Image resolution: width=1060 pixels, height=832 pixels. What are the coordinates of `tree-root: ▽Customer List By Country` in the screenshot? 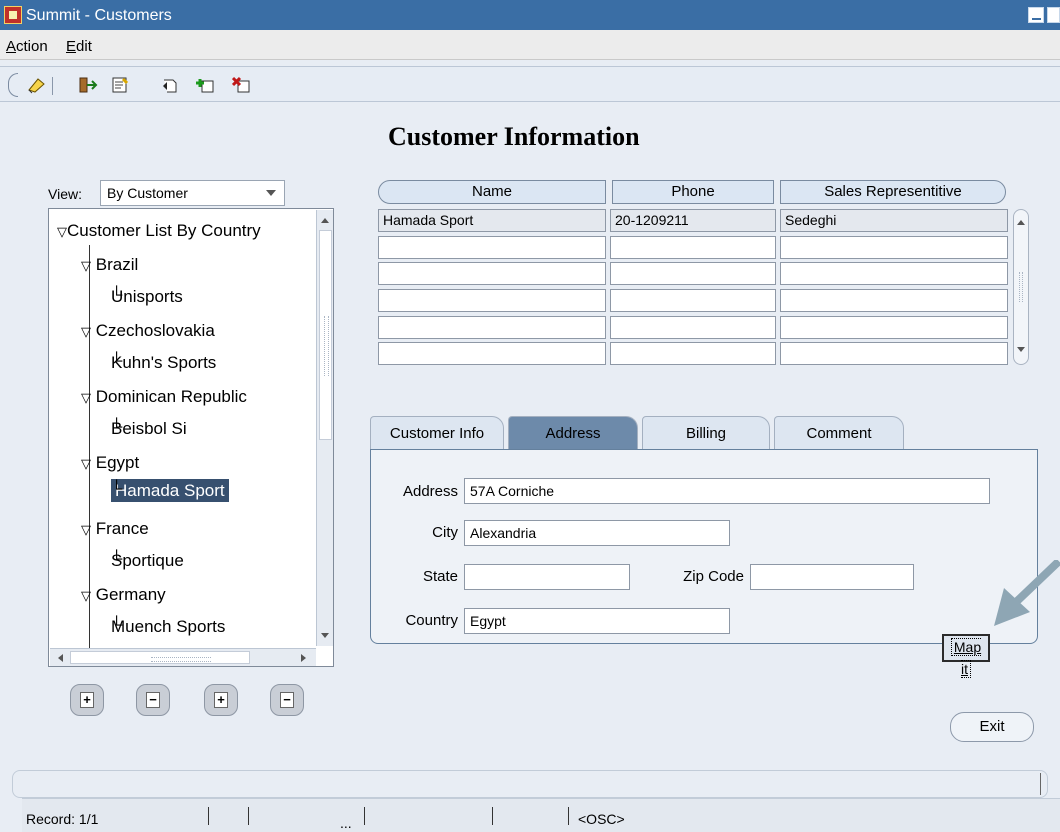 It's located at (159, 231).